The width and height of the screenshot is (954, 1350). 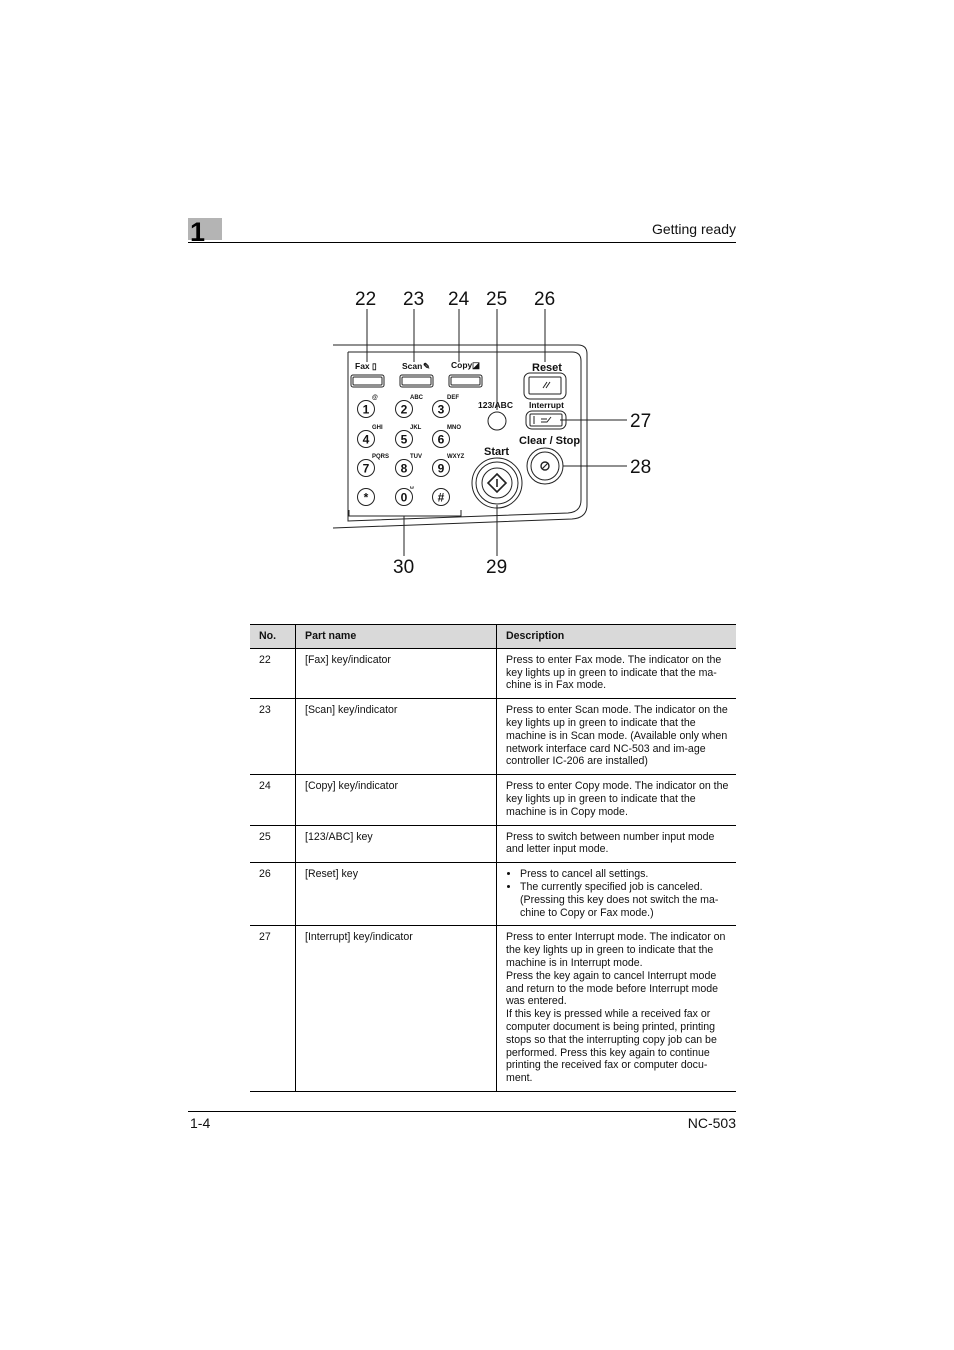 What do you see at coordinates (365, 299) in the screenshot?
I see `callout-22: 22` at bounding box center [365, 299].